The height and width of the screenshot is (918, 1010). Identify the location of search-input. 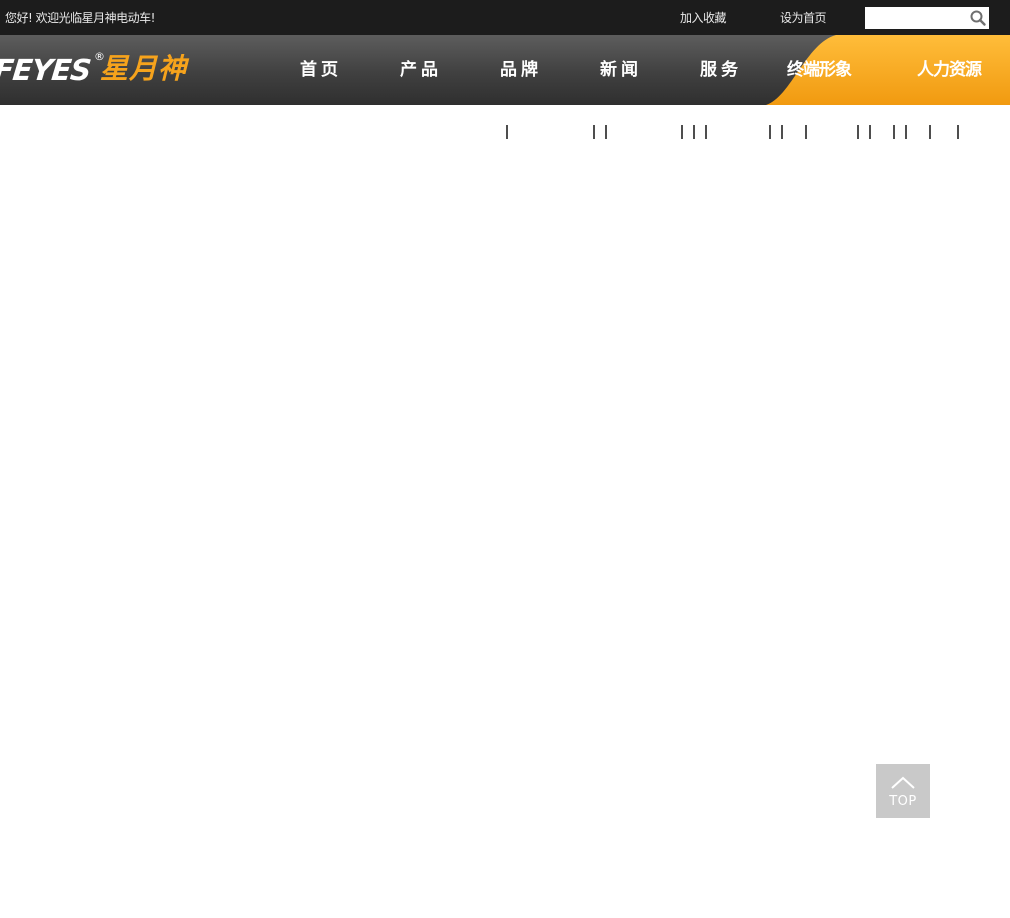
(915, 18).